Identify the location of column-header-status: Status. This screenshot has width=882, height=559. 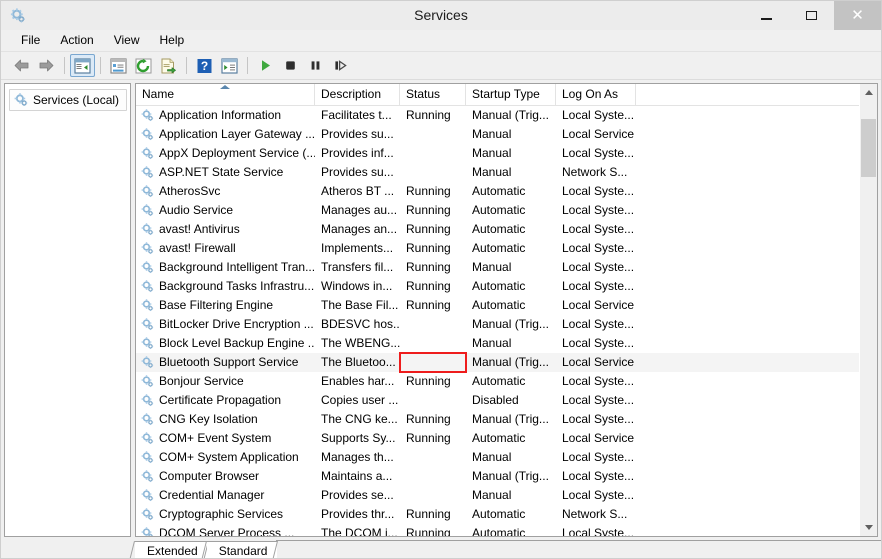
(433, 94).